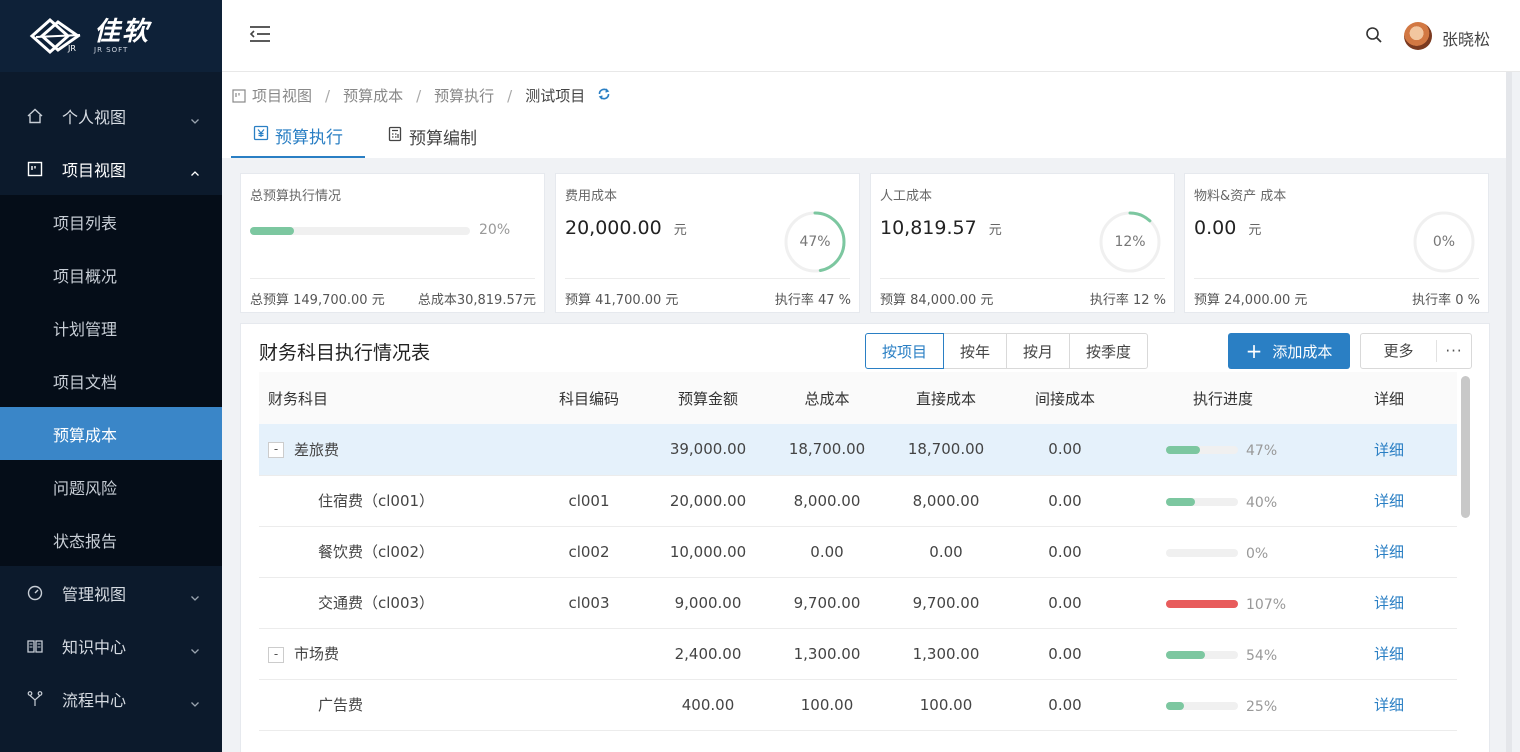 Image resolution: width=1520 pixels, height=752 pixels. I want to click on book-icon, so click(35, 646).